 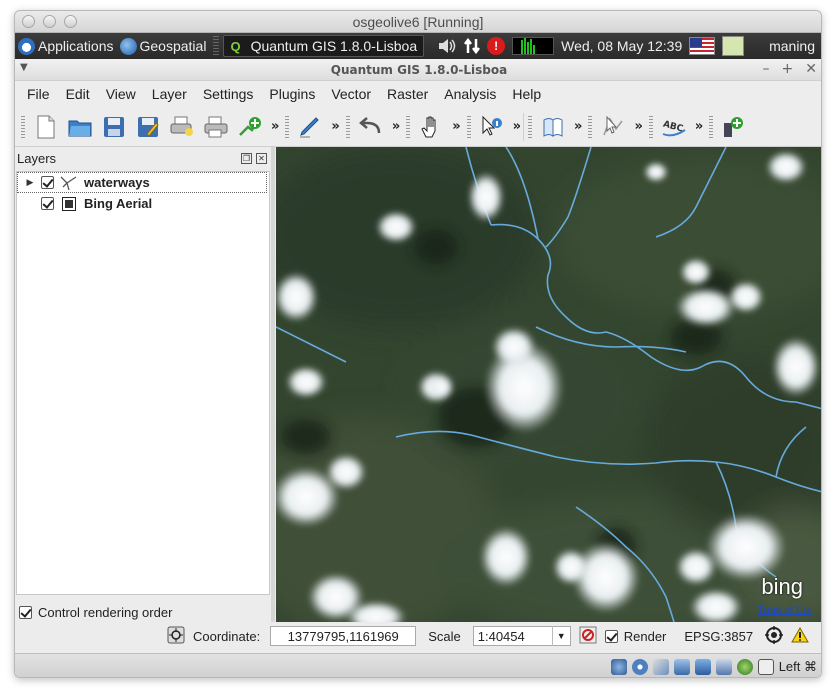 What do you see at coordinates (734, 127) in the screenshot?
I see `add-feature-plugin-icon` at bounding box center [734, 127].